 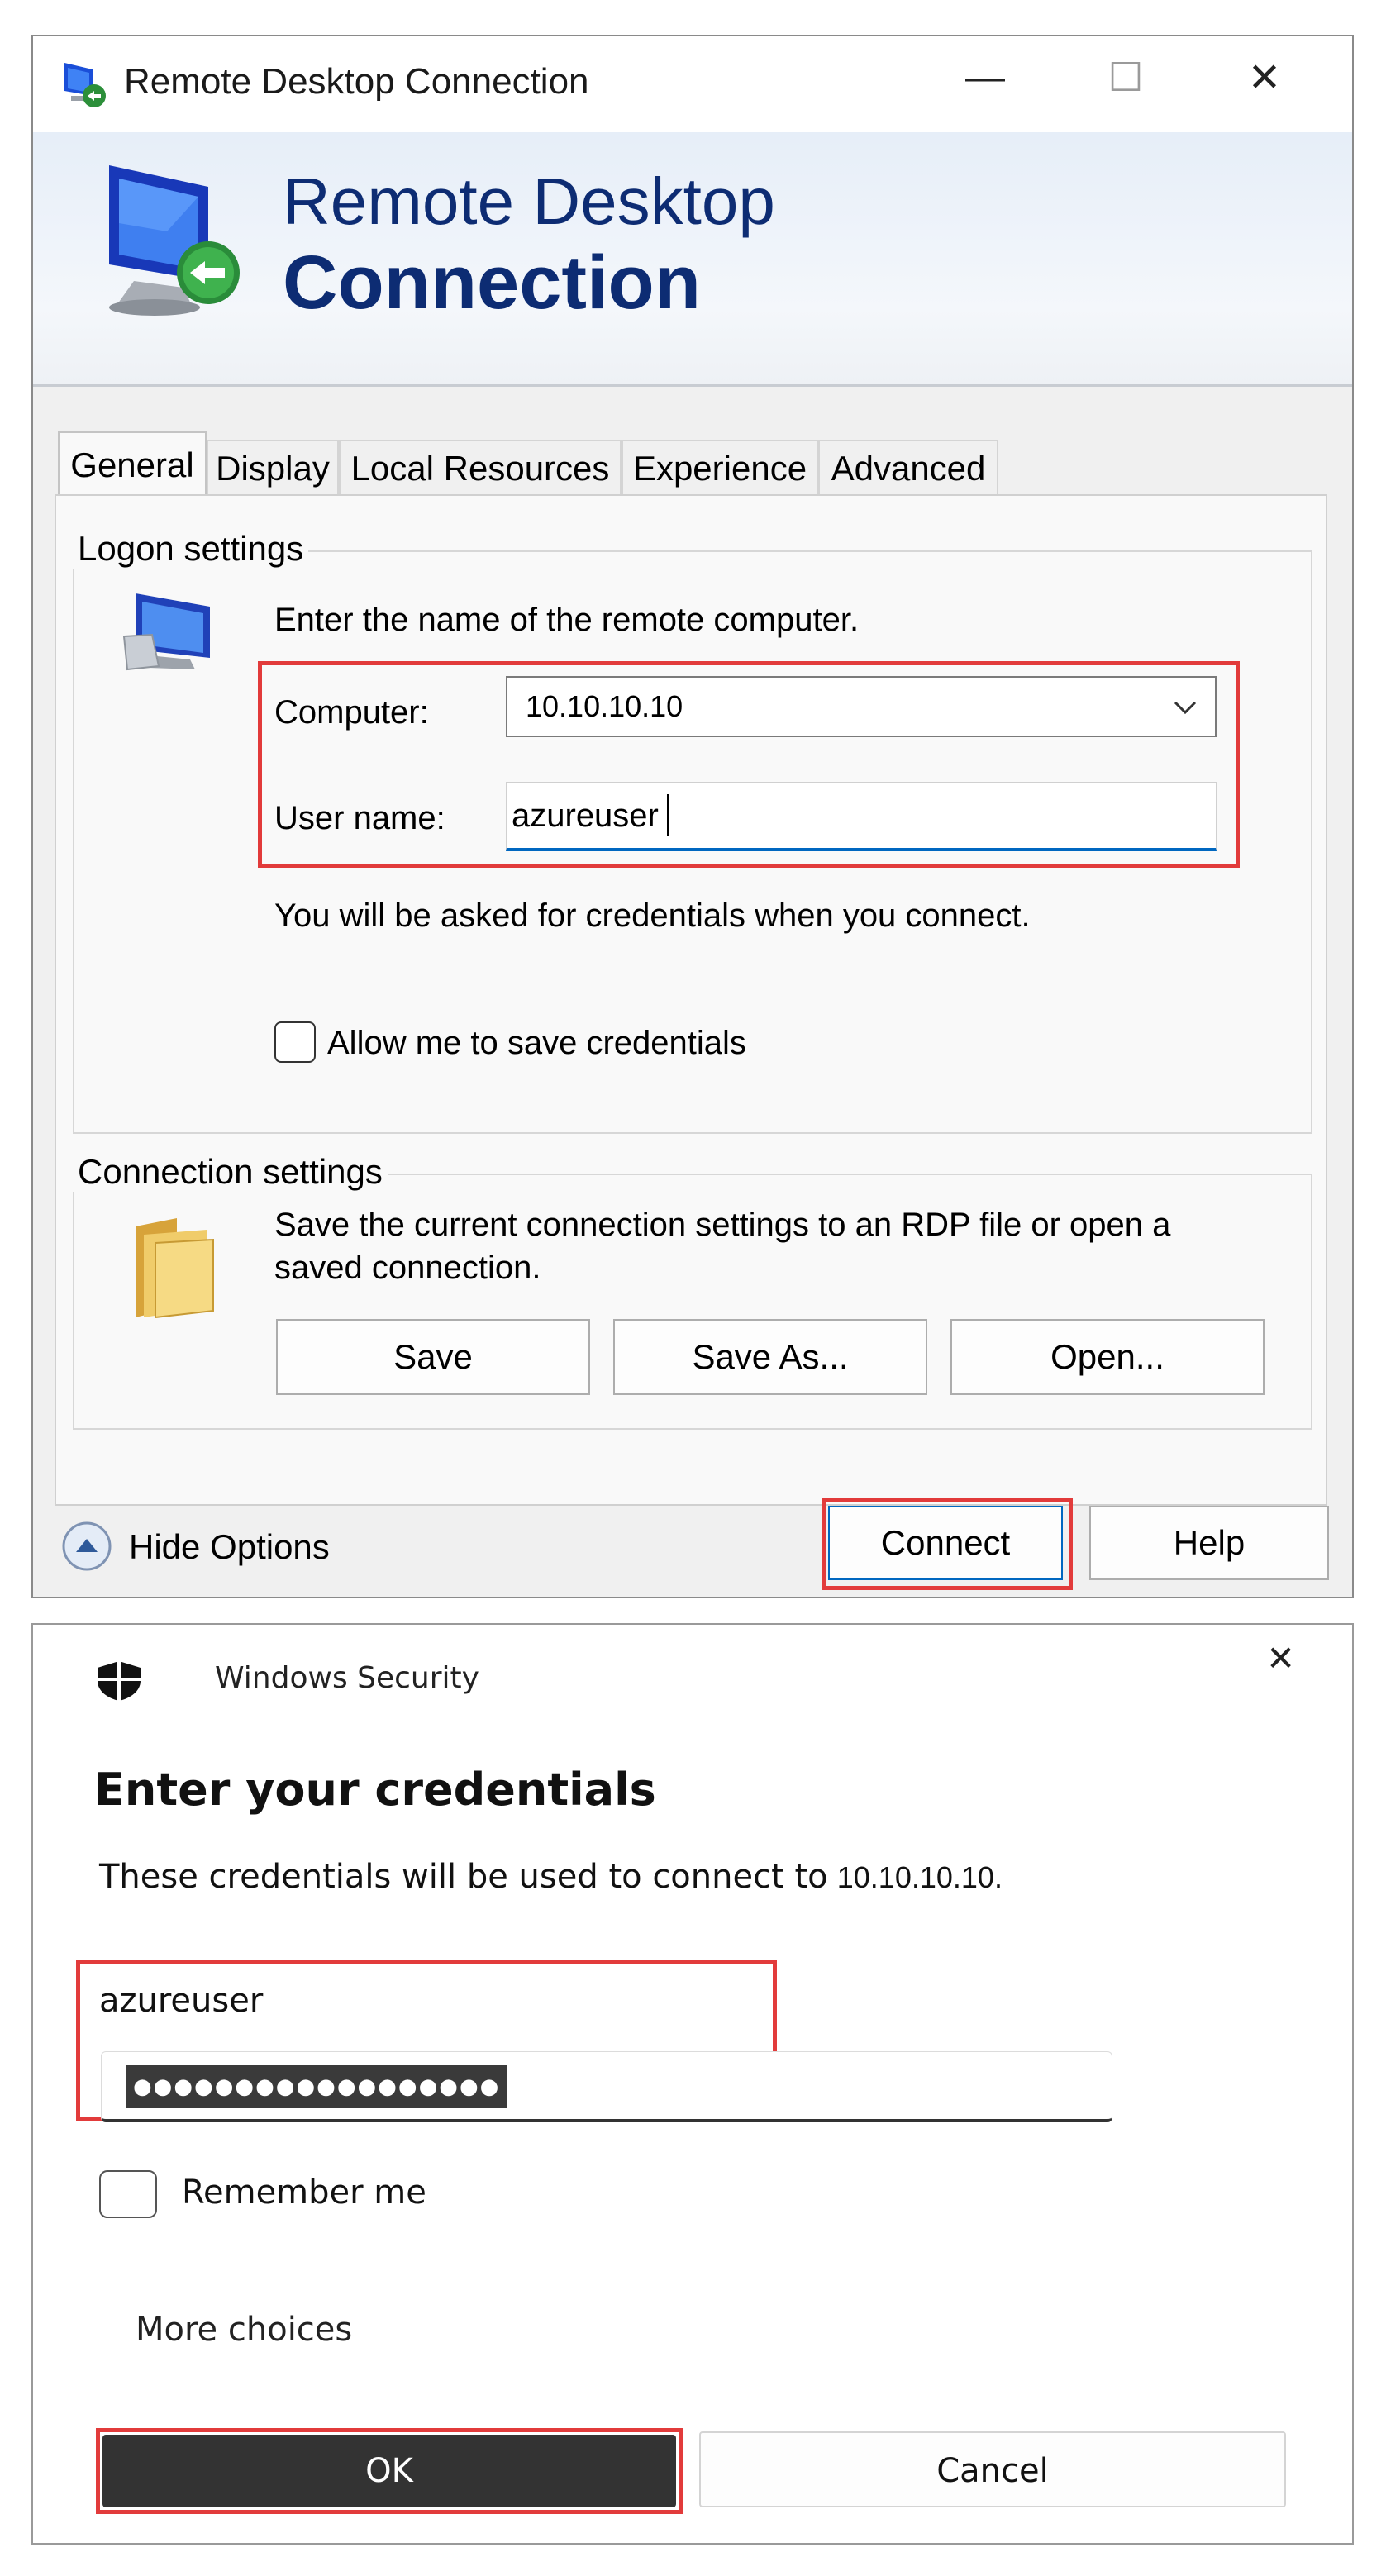 I want to click on more-choices-link: More choices, so click(x=244, y=2330).